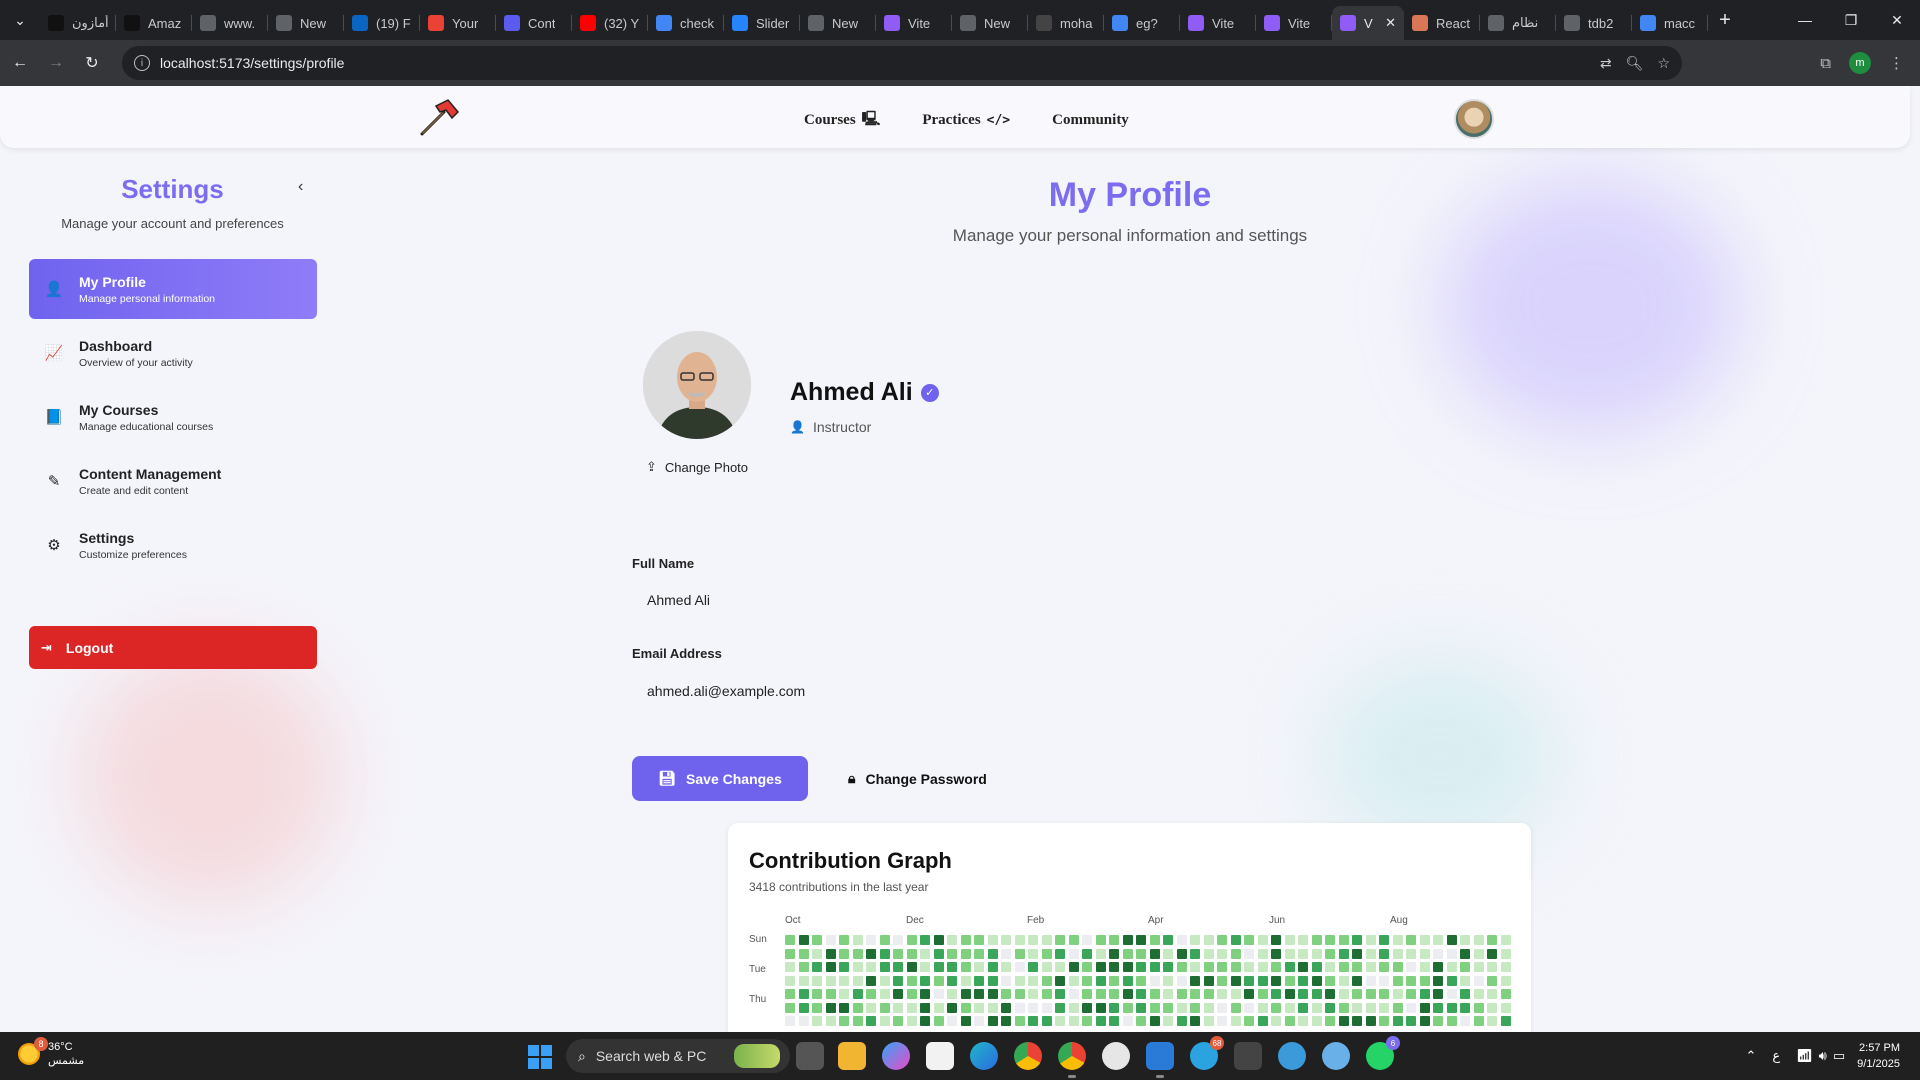 Image resolution: width=1920 pixels, height=1080 pixels. I want to click on browser-menu-icon: ⋮, so click(1896, 63).